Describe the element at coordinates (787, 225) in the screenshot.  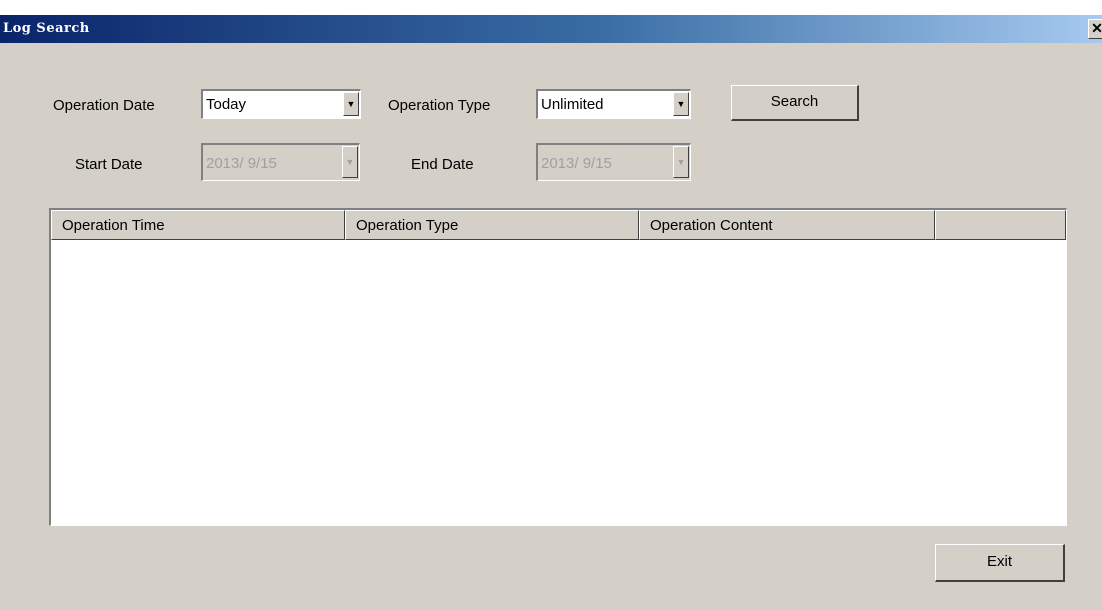
I see `column-header-operation-content: Operation Content` at that location.